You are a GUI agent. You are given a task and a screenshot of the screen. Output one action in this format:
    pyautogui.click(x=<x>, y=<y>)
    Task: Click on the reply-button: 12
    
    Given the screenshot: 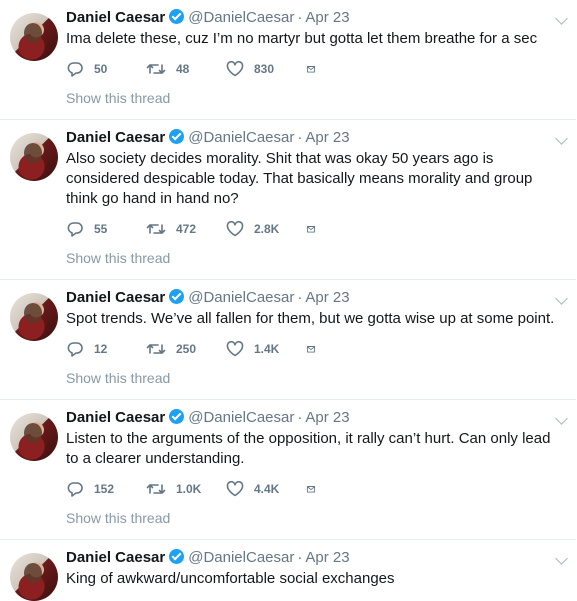 What is the action you would take?
    pyautogui.click(x=106, y=349)
    